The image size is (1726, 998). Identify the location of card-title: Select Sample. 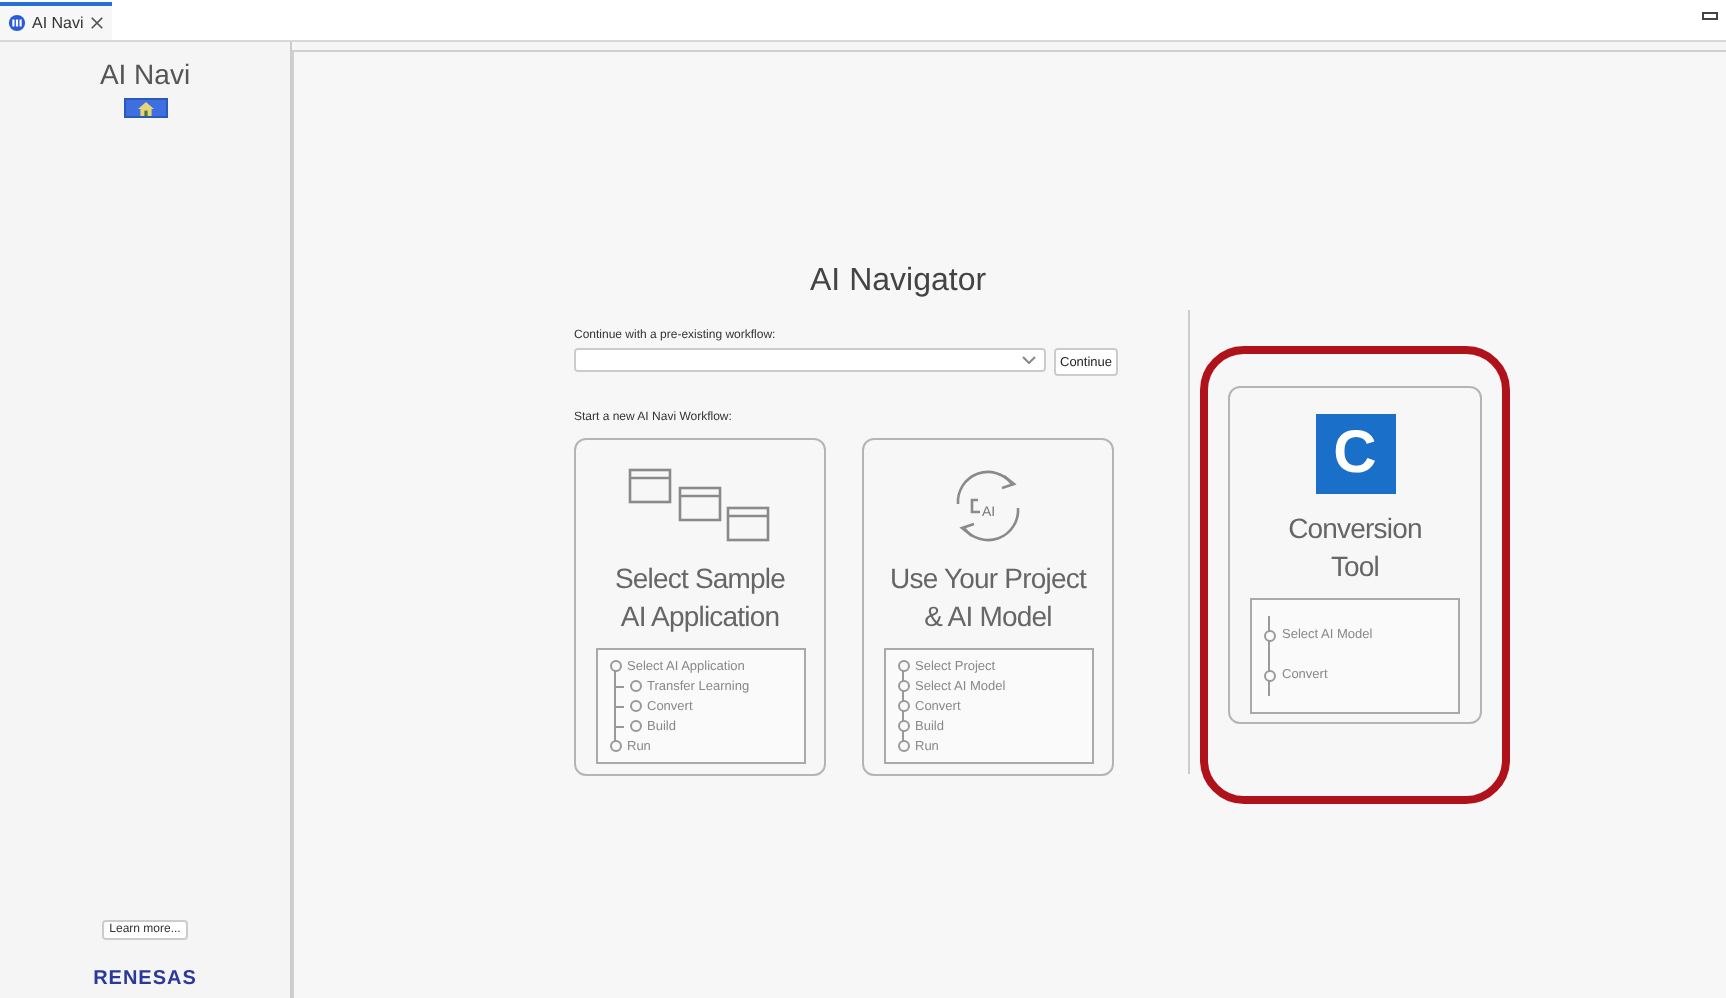
(700, 579).